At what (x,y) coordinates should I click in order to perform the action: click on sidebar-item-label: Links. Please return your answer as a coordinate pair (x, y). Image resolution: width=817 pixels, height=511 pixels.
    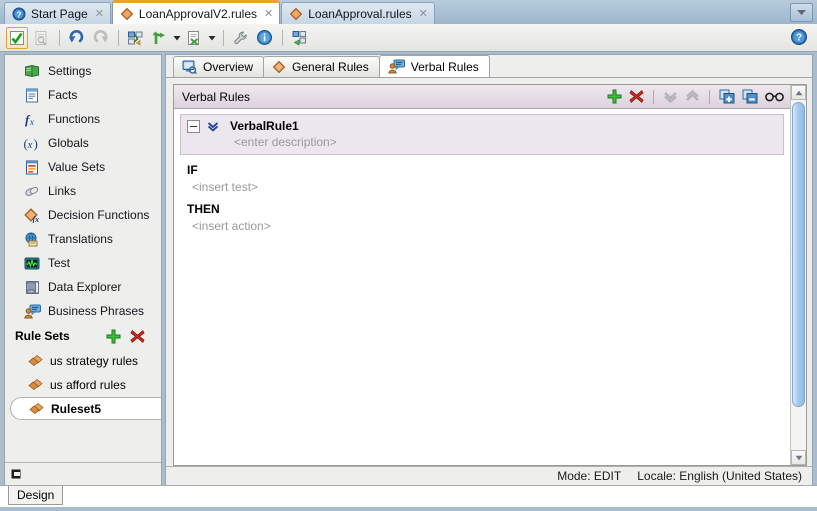
    Looking at the image, I should click on (62, 191).